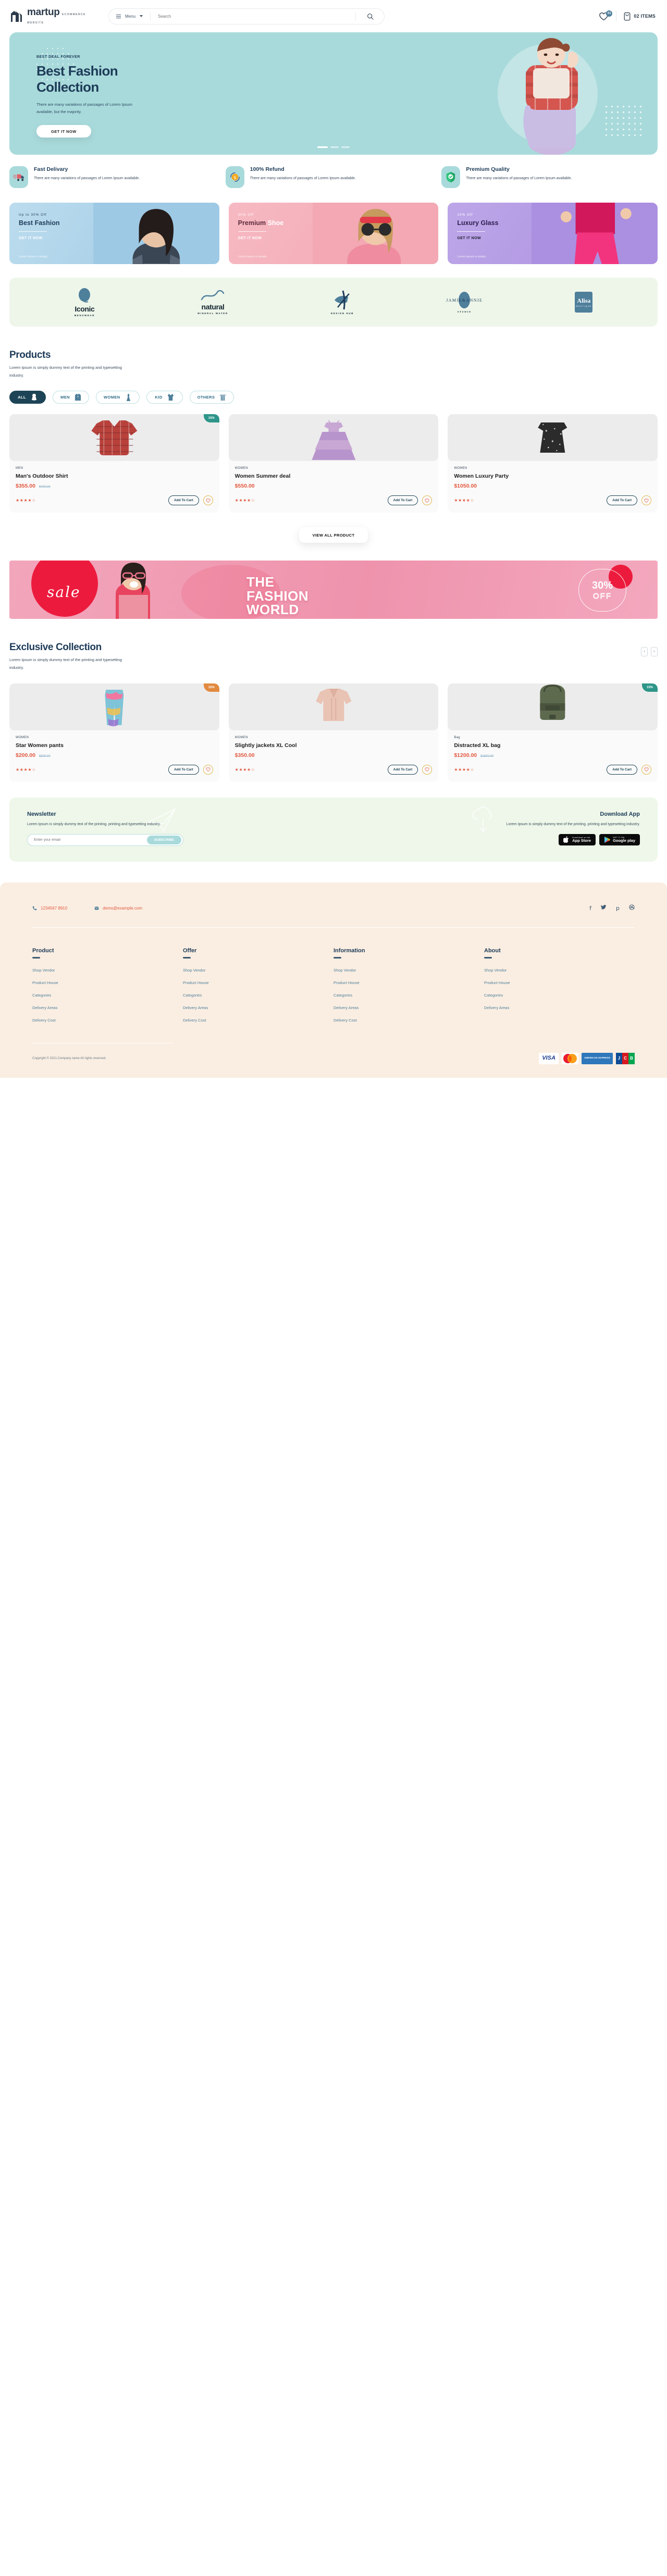 The image size is (667, 2576). Describe the element at coordinates (129, 16) in the screenshot. I see `menu-dropdown: Menu` at that location.